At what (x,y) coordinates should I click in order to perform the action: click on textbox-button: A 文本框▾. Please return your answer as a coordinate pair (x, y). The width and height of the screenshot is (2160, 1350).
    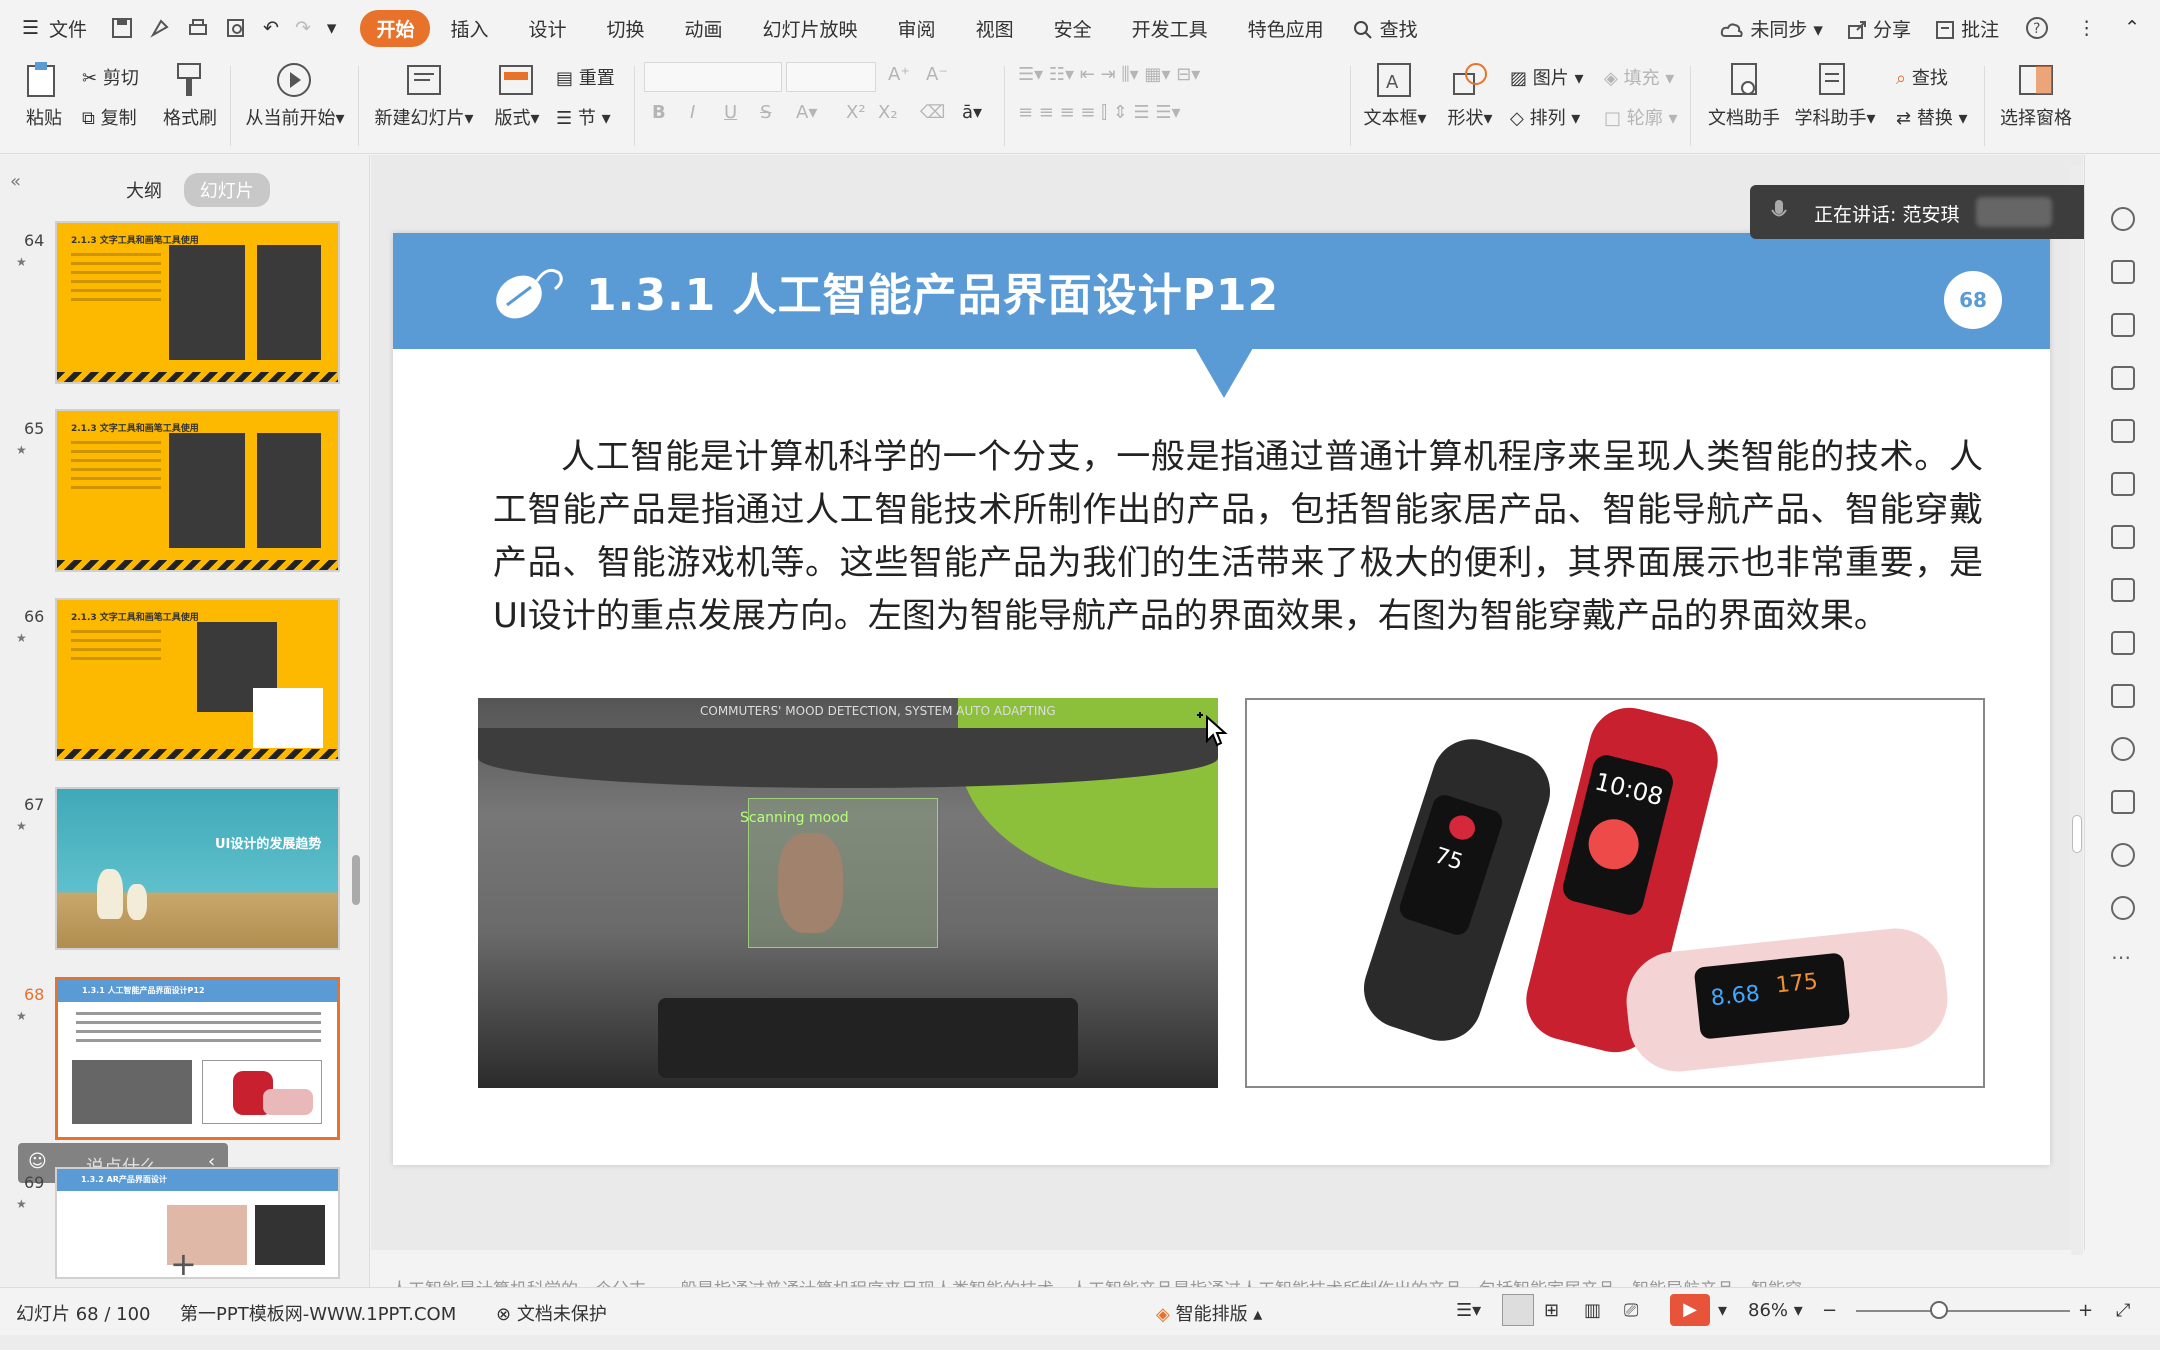
    Looking at the image, I should click on (1395, 95).